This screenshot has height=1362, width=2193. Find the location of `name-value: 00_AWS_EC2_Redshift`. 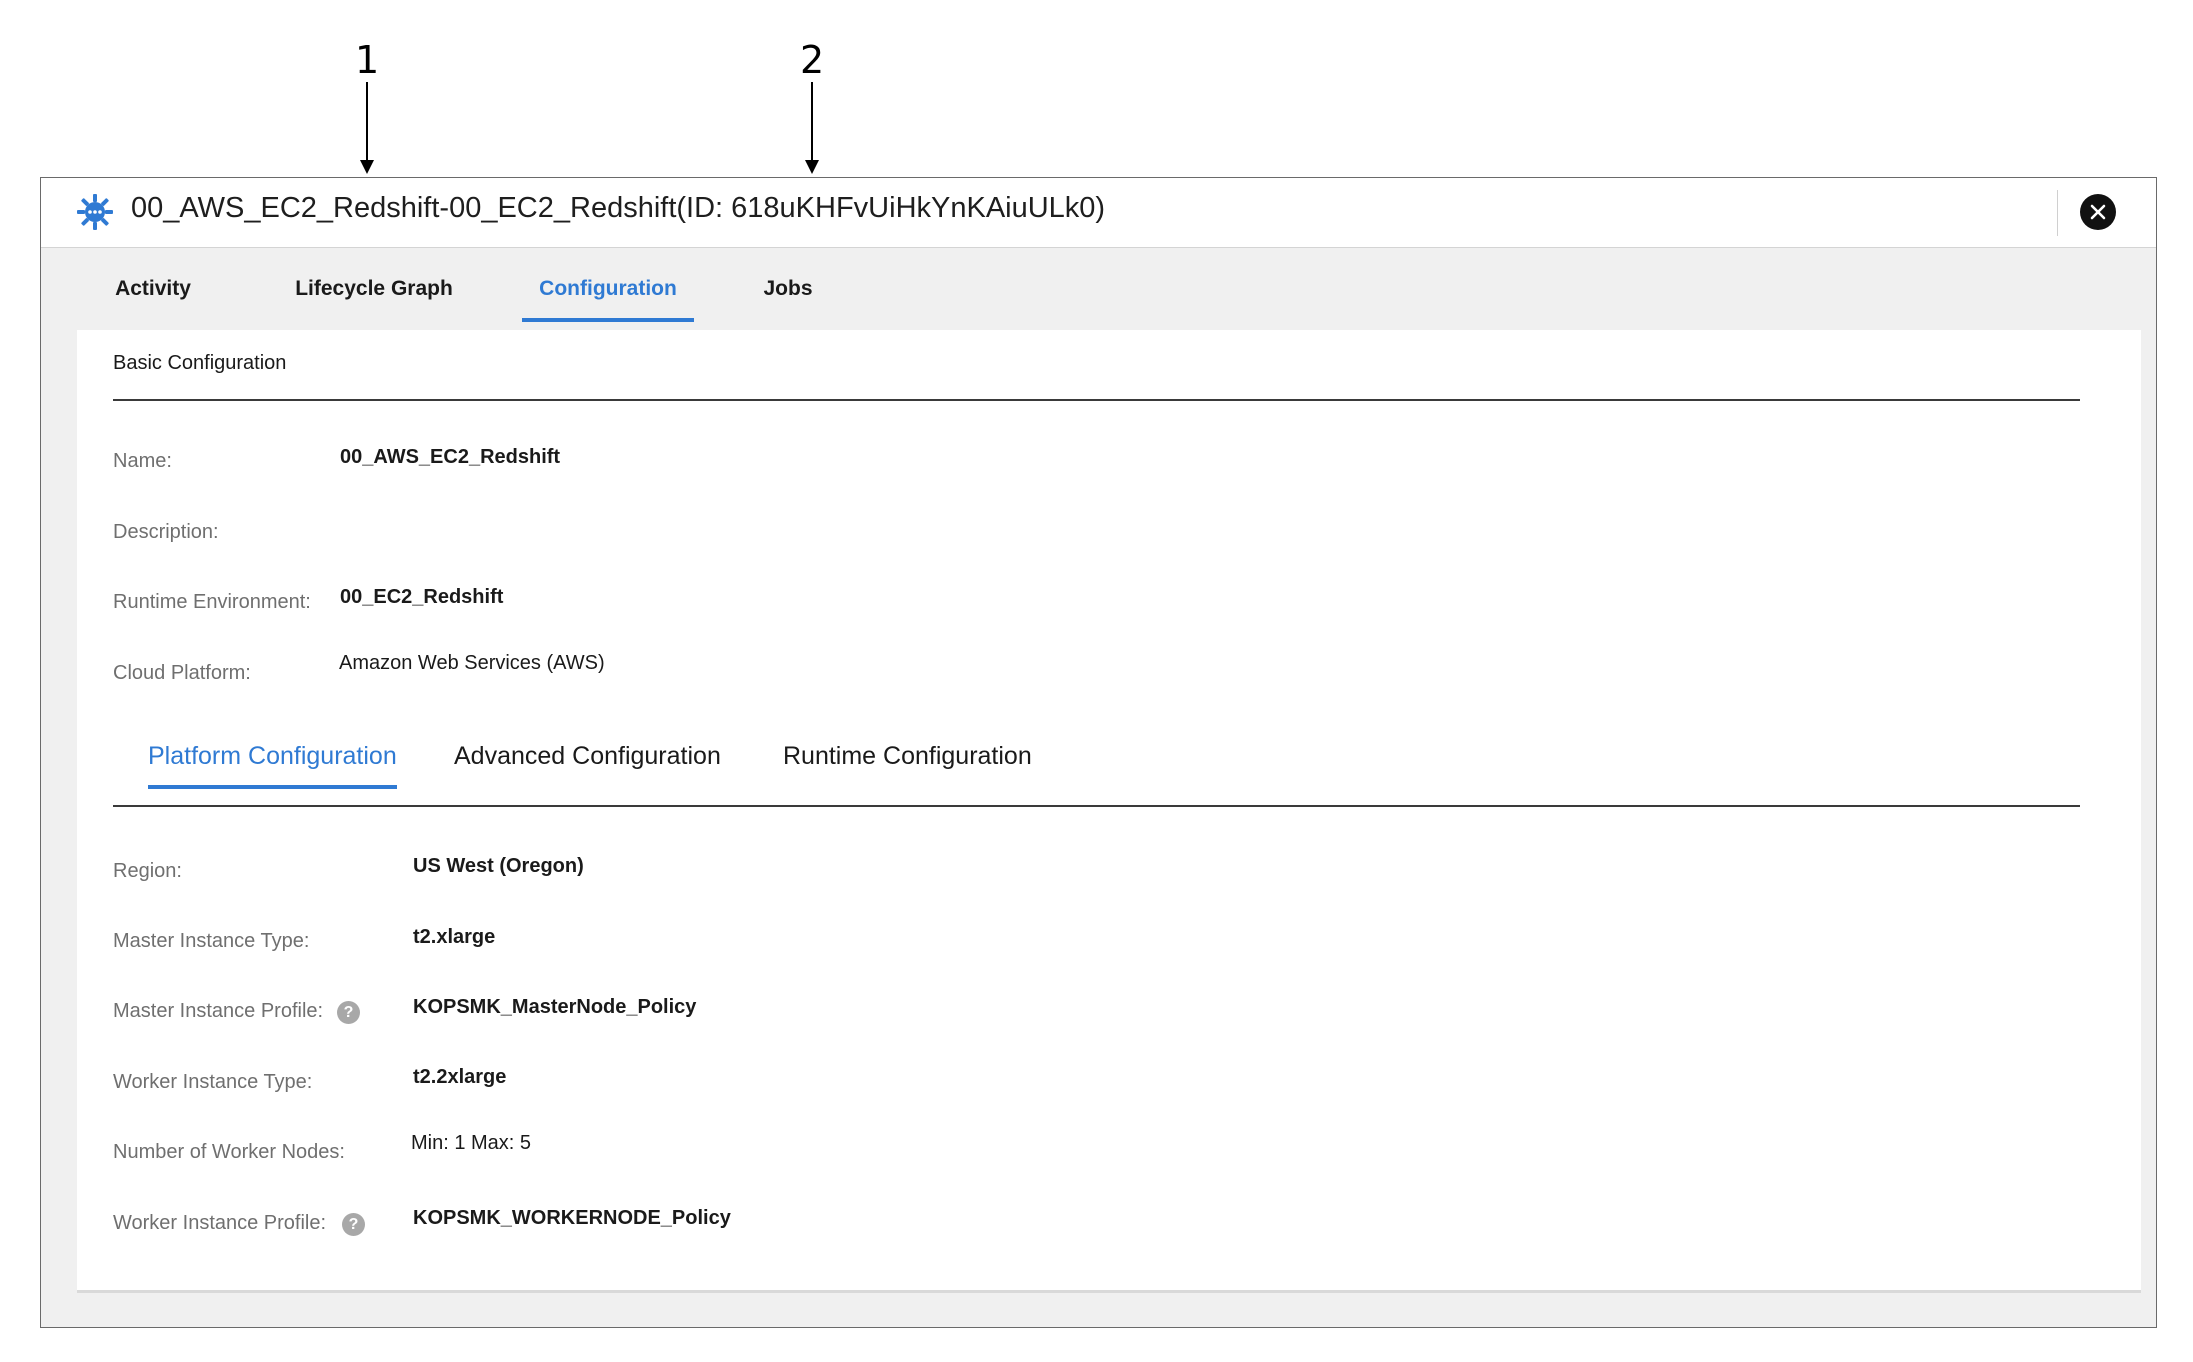

name-value: 00_AWS_EC2_Redshift is located at coordinates (450, 457).